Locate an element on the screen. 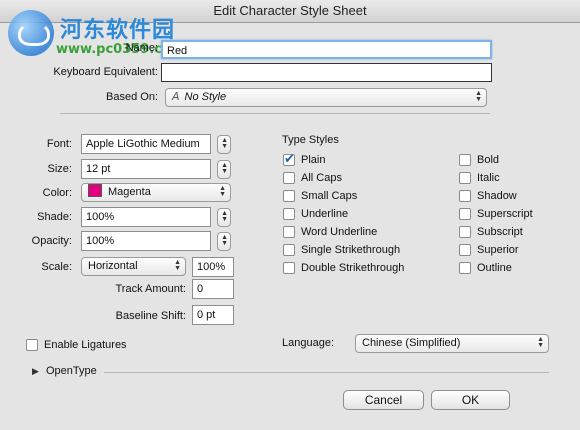  based-on-value: No Style is located at coordinates (205, 97).